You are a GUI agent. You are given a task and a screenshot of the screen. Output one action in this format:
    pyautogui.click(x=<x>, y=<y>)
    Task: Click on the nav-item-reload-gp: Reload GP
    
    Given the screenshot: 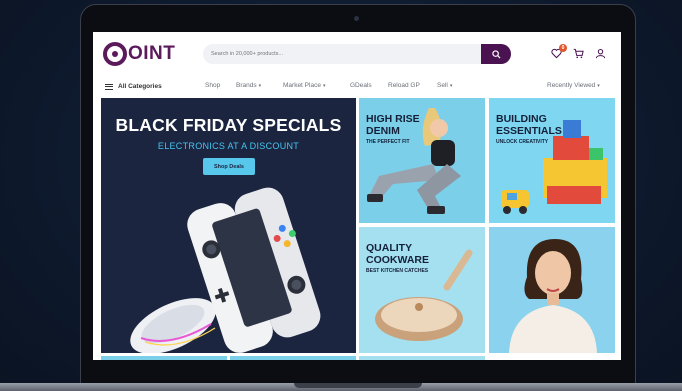 What is the action you would take?
    pyautogui.click(x=404, y=85)
    